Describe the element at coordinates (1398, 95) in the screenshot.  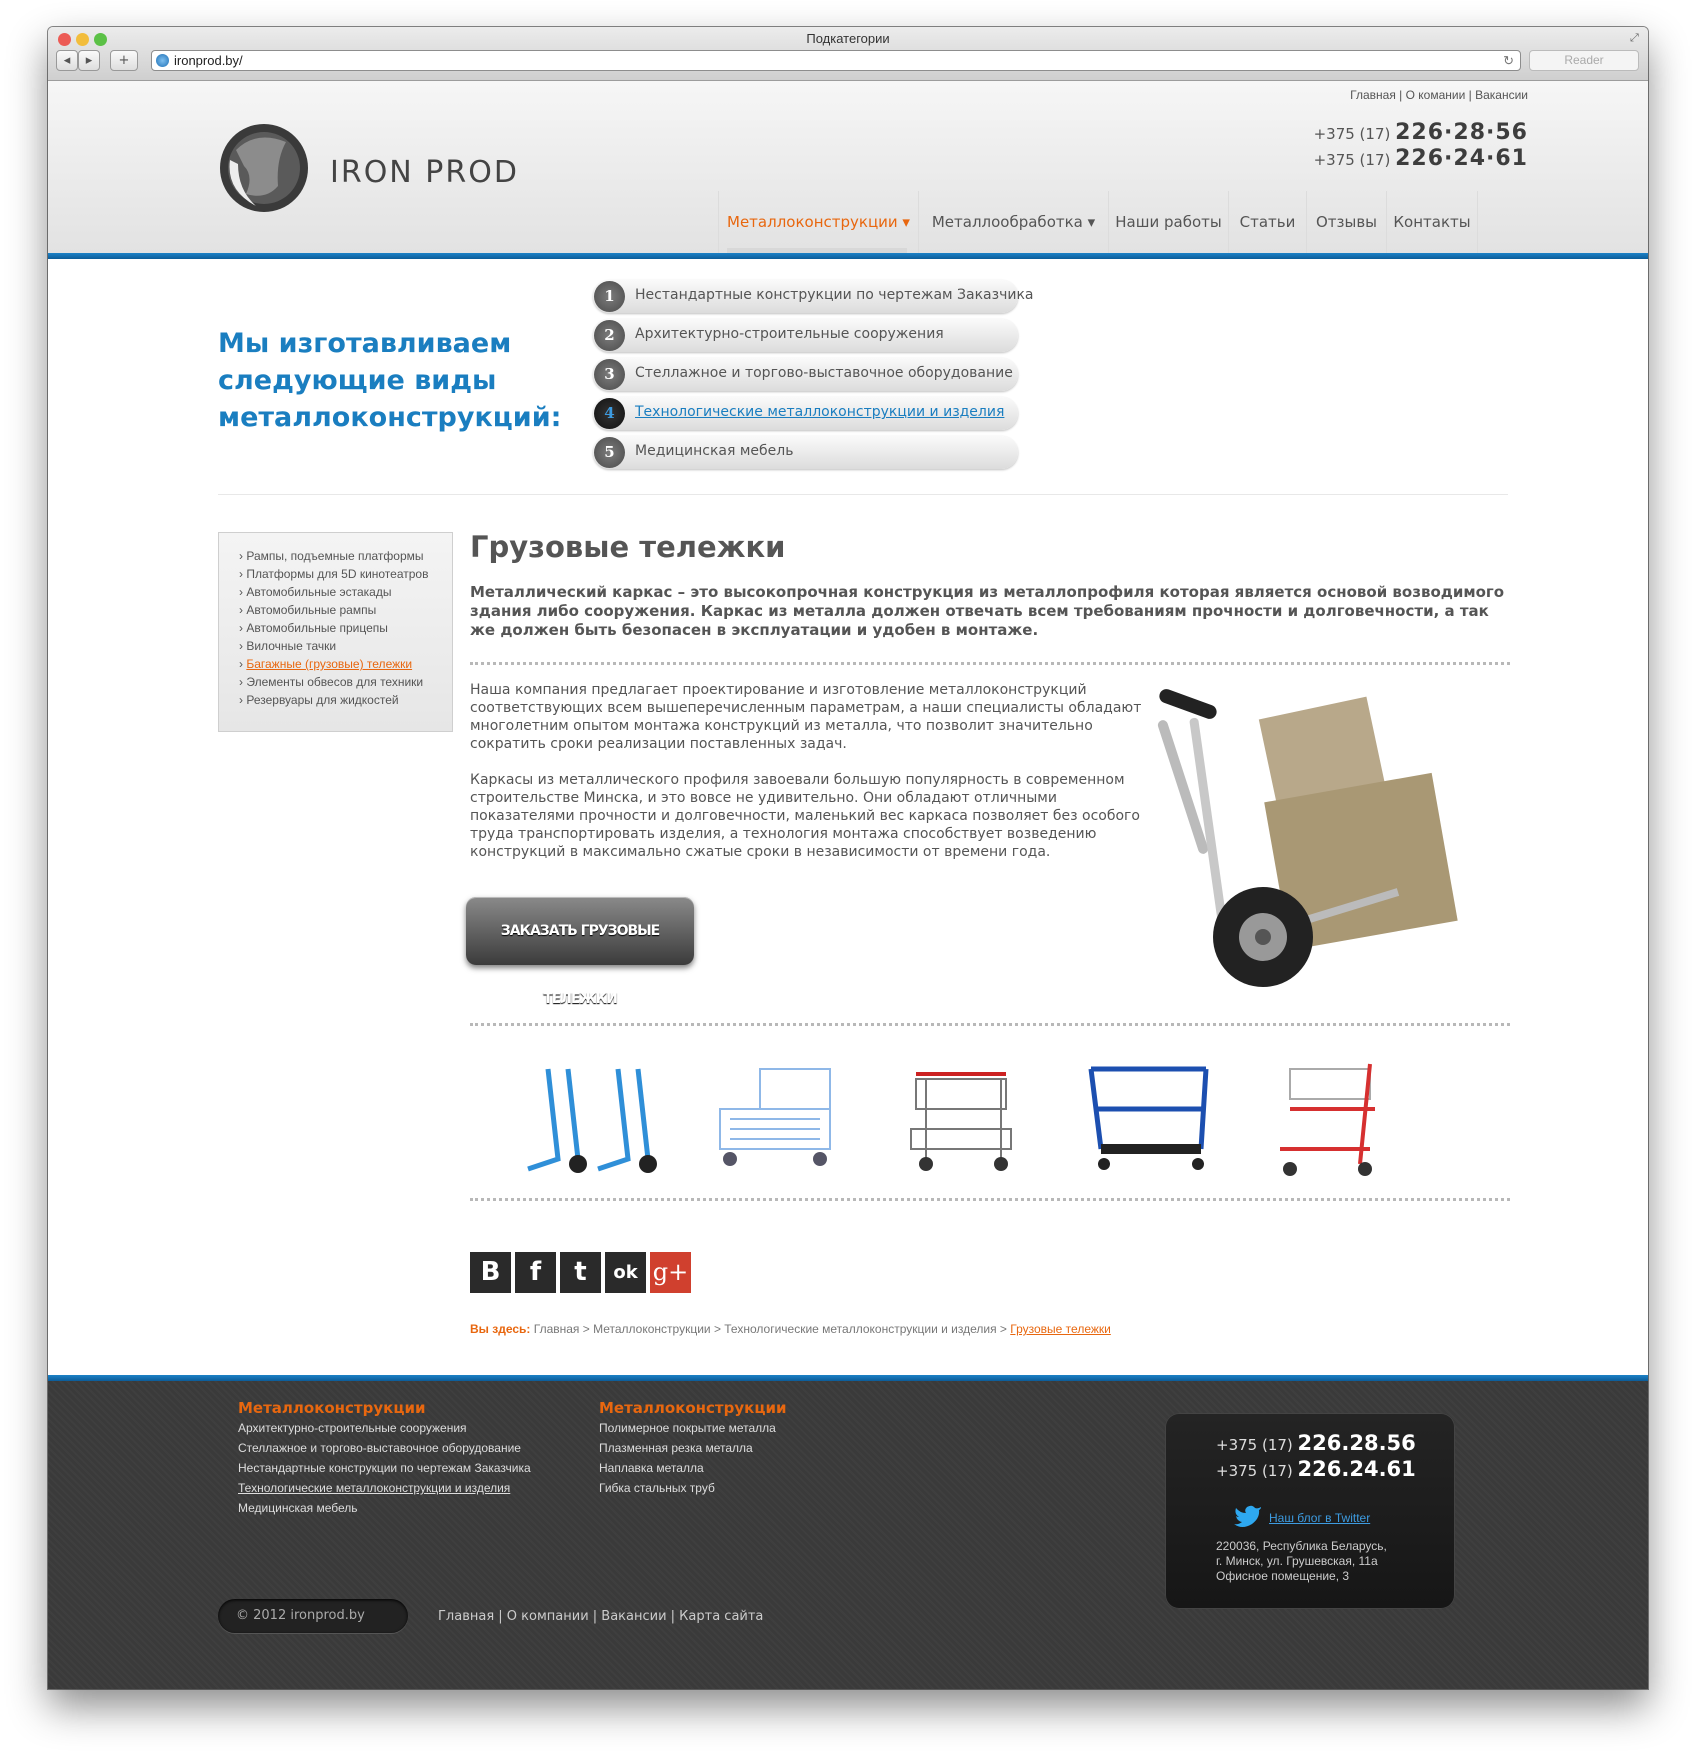
I see `top-links: Главная | О комании | Вакансии` at that location.